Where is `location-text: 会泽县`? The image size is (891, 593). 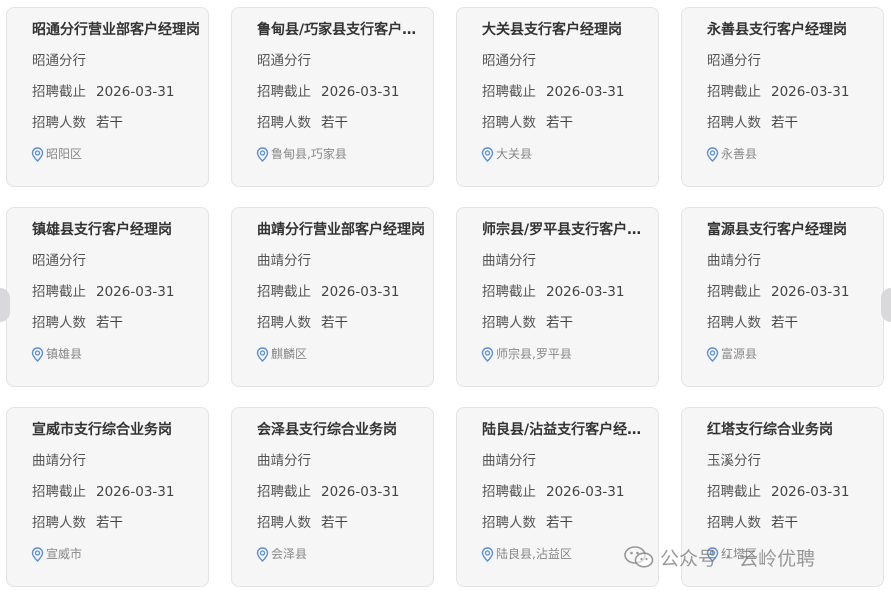
location-text: 会泽县 is located at coordinates (289, 554).